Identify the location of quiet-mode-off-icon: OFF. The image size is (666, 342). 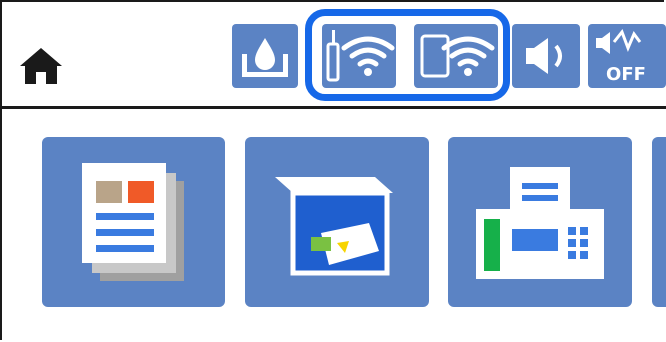
(627, 56).